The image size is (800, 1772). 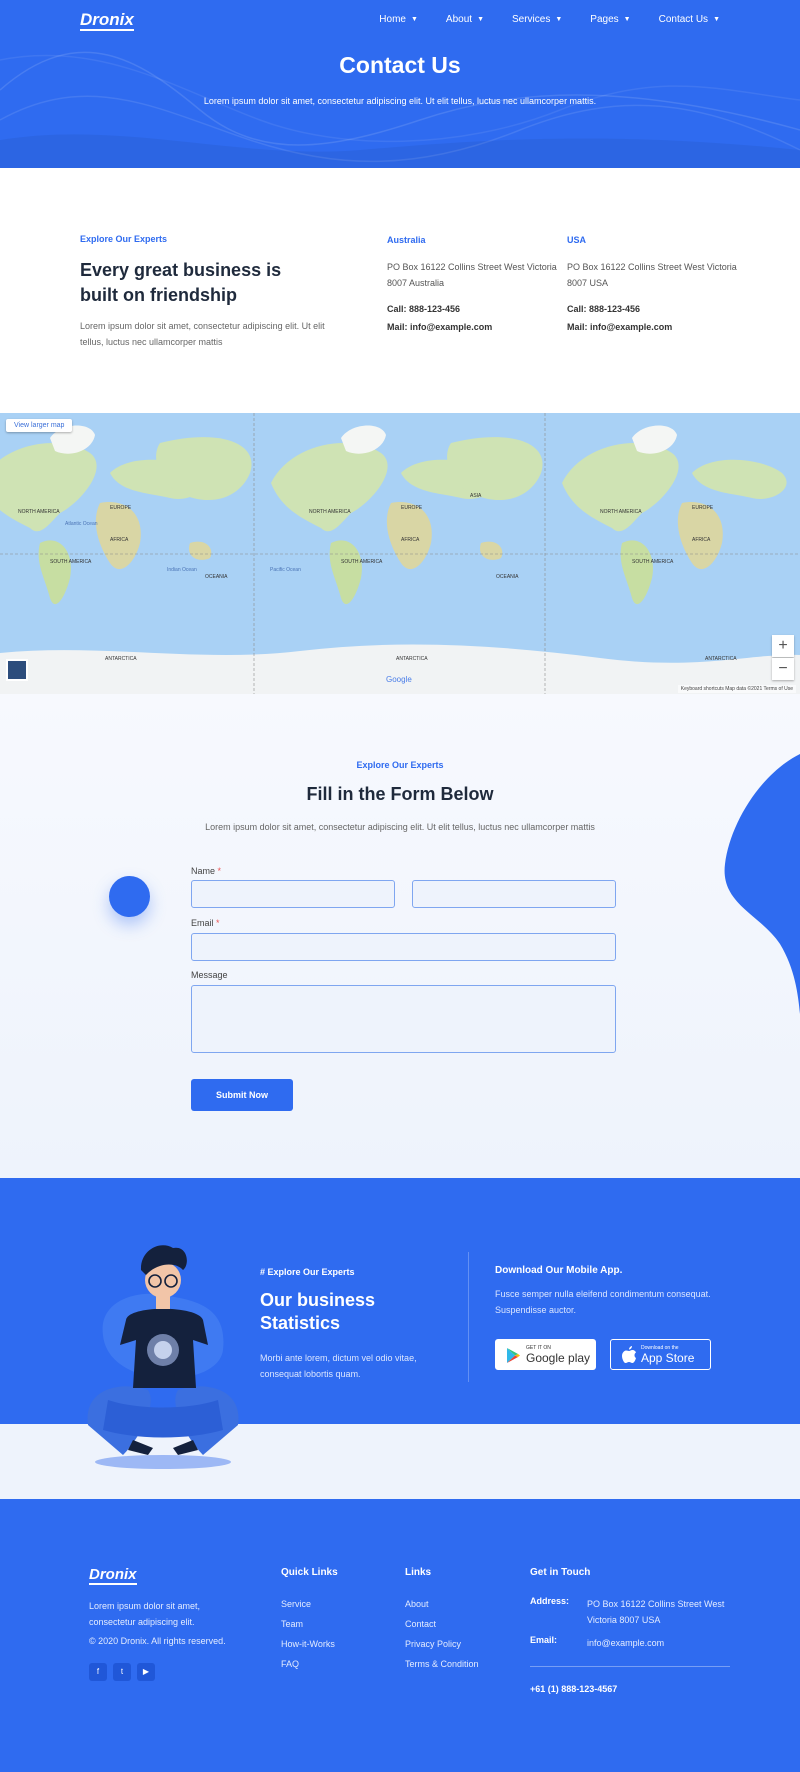 I want to click on google-play-label: Google play, so click(x=558, y=1358).